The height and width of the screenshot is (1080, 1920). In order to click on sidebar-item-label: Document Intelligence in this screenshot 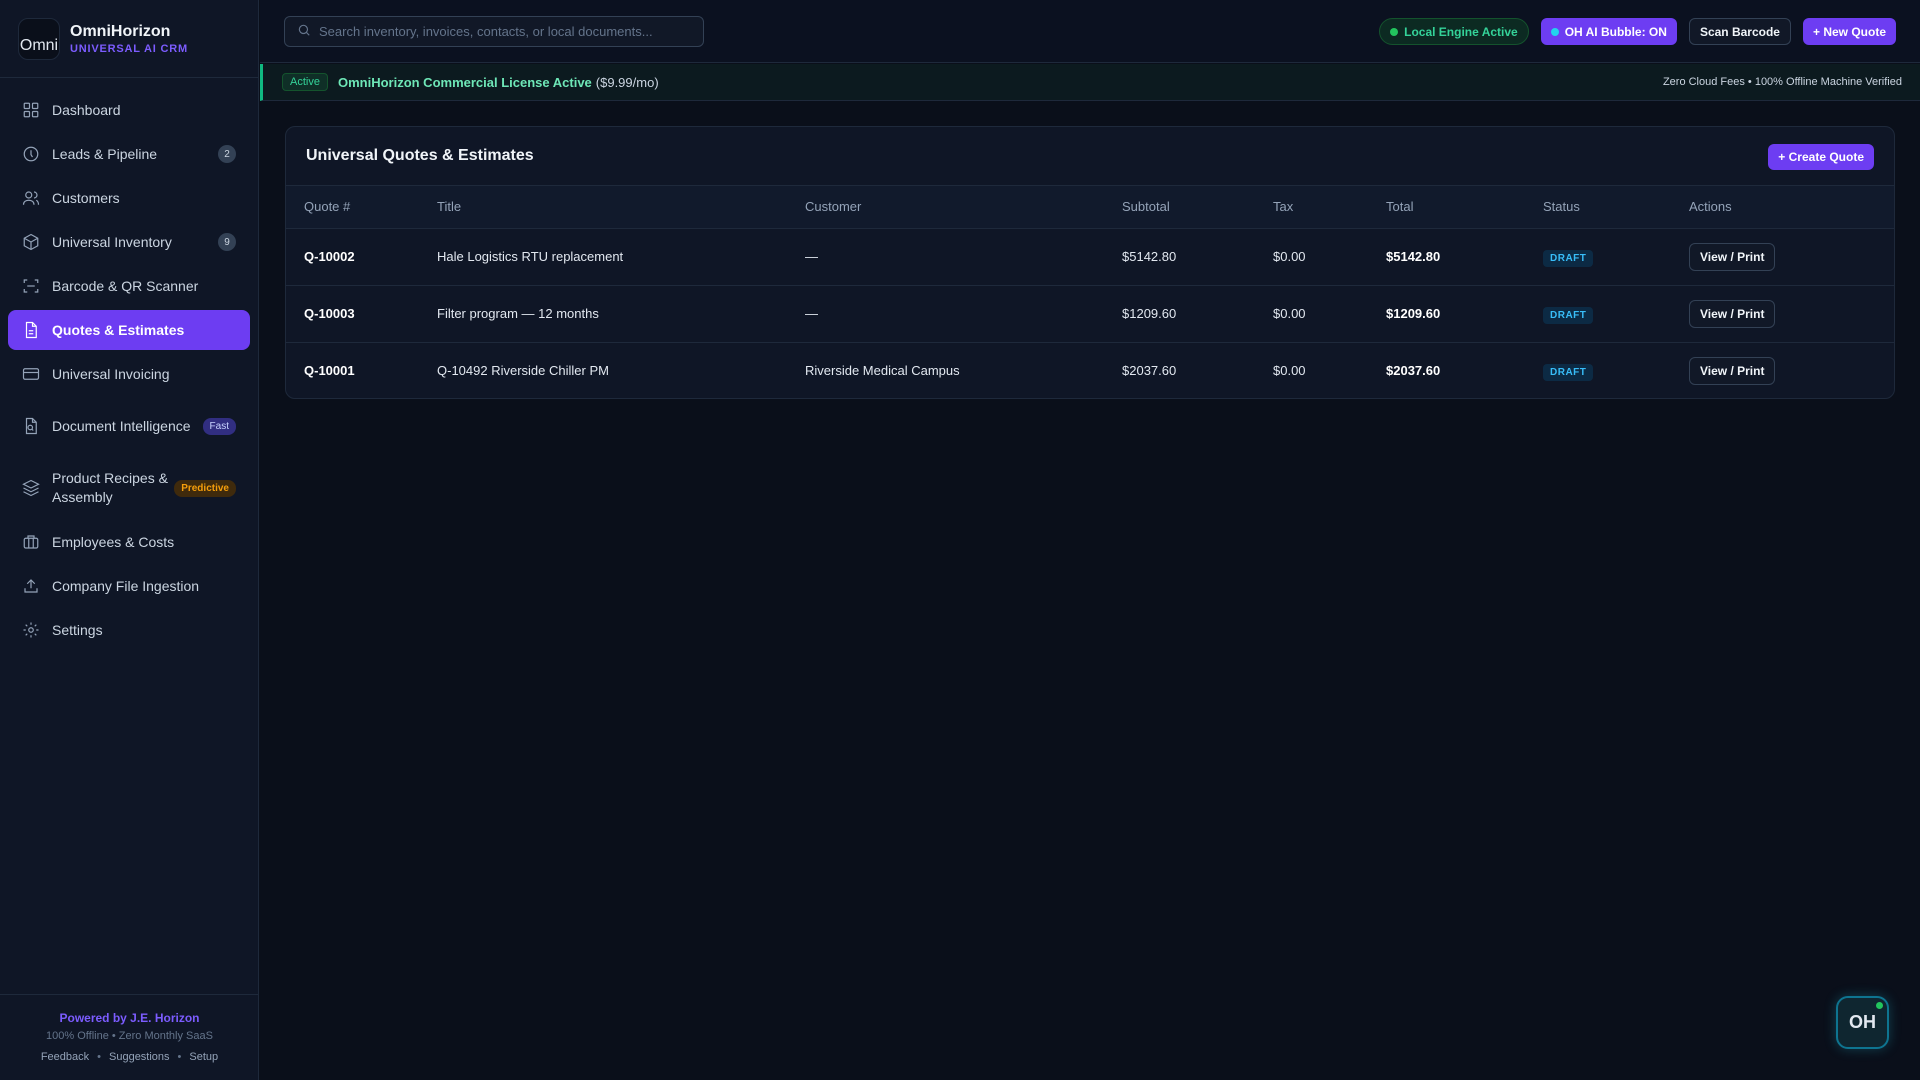, I will do `click(121, 425)`.